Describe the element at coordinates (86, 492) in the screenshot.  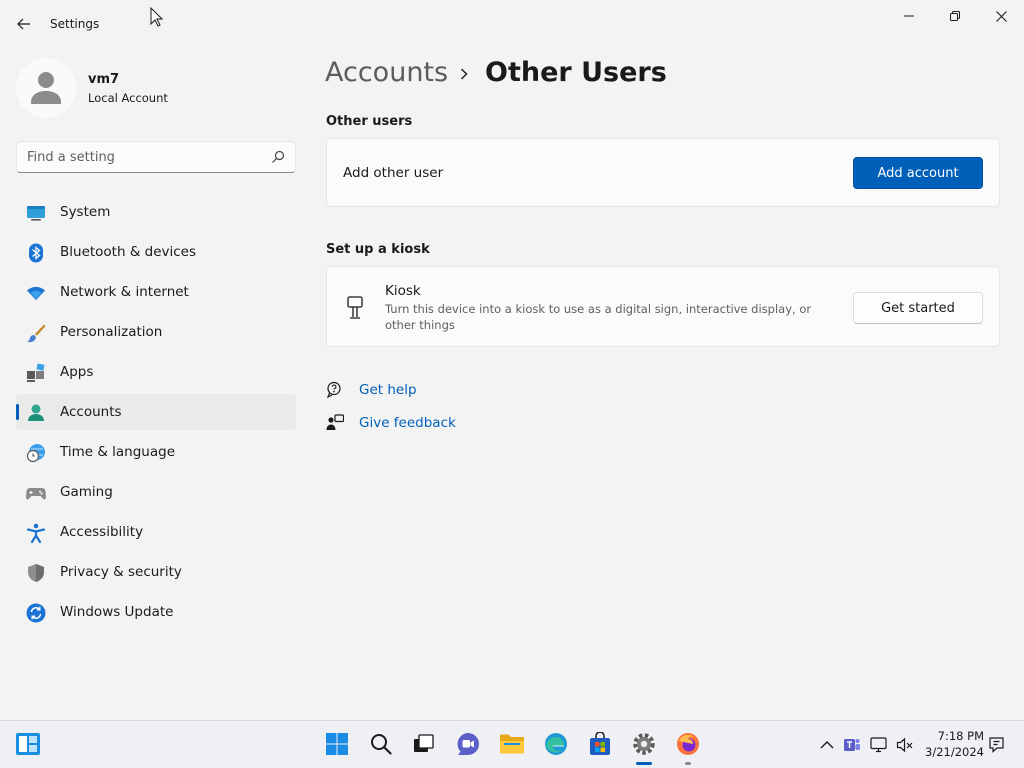
I see `sidebar-item-label: Gaming` at that location.